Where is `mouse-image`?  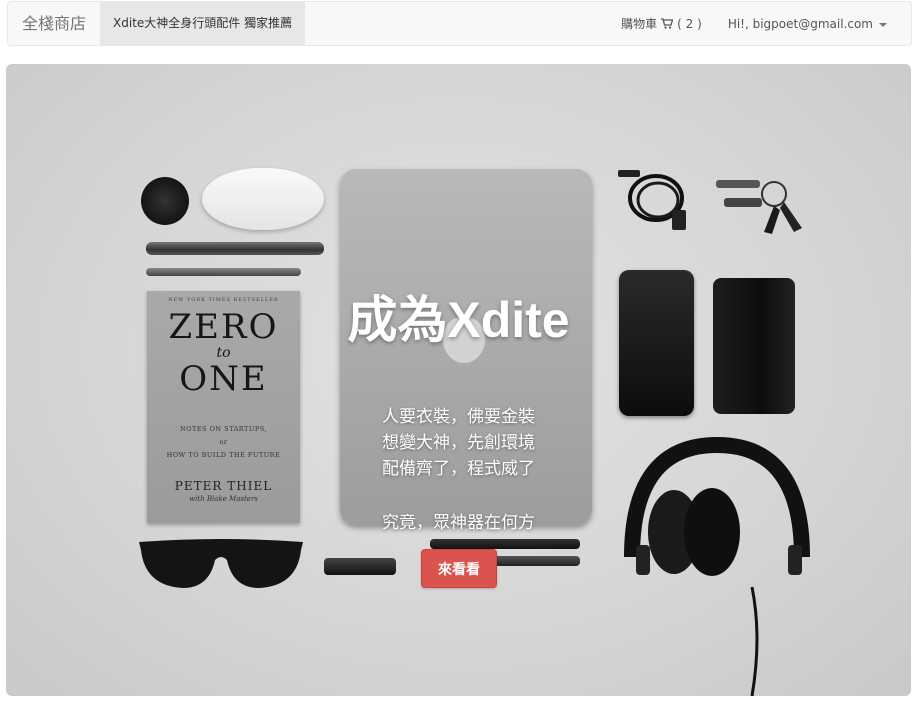 mouse-image is located at coordinates (263, 199).